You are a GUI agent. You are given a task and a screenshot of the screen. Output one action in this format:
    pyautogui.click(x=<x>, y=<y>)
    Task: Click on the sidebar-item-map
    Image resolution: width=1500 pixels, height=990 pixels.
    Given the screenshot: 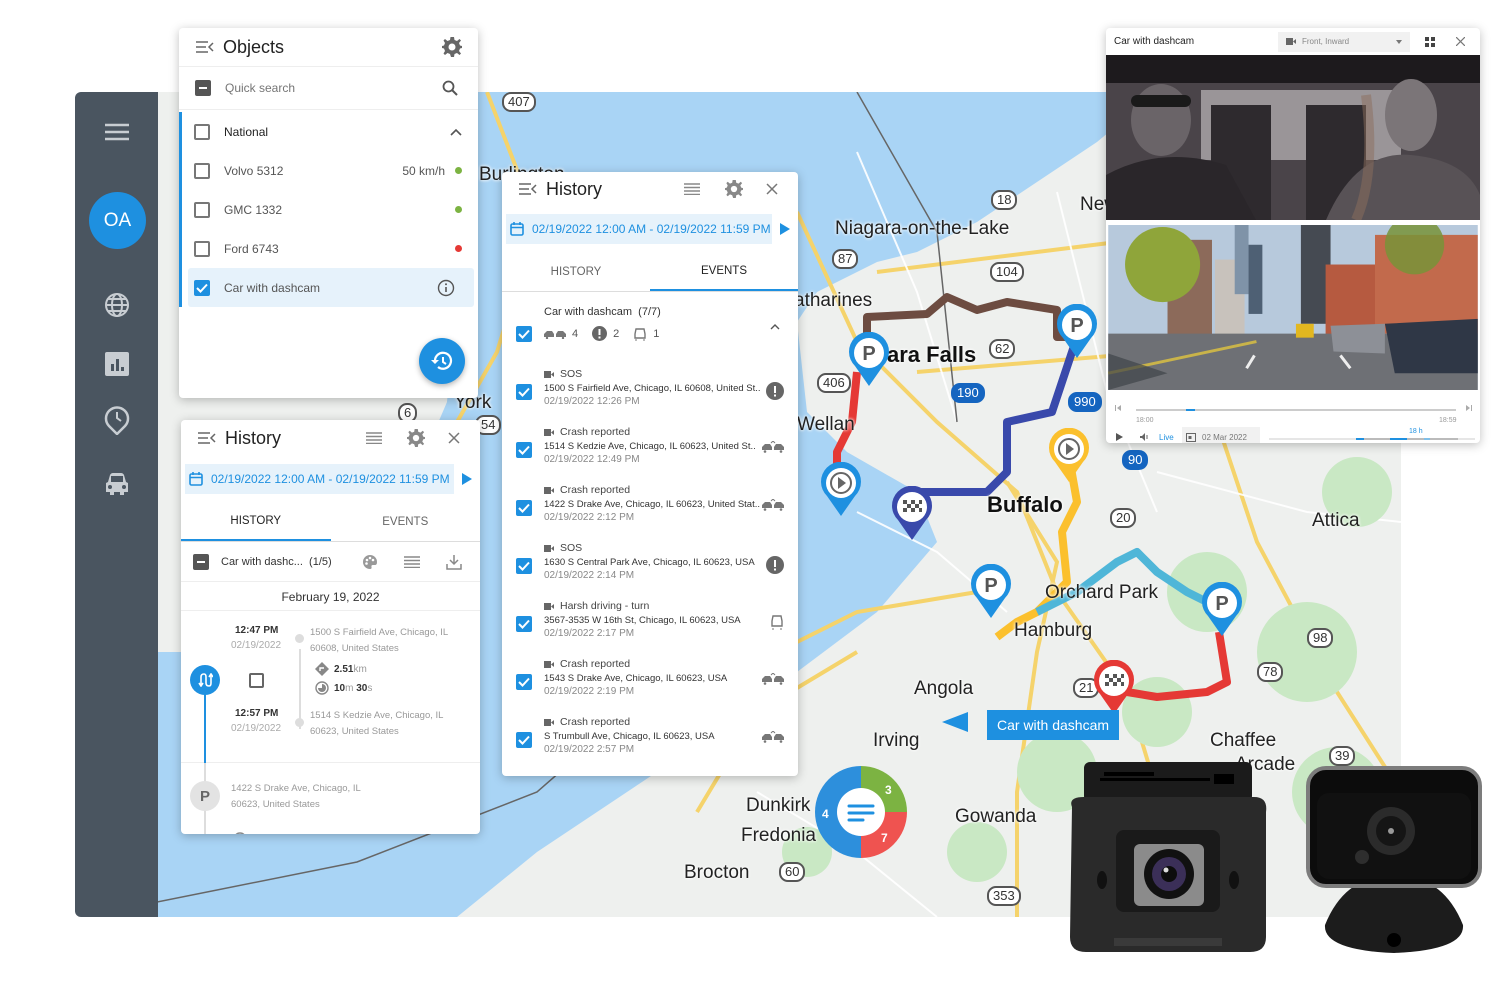 What is the action you would take?
    pyautogui.click(x=116, y=305)
    